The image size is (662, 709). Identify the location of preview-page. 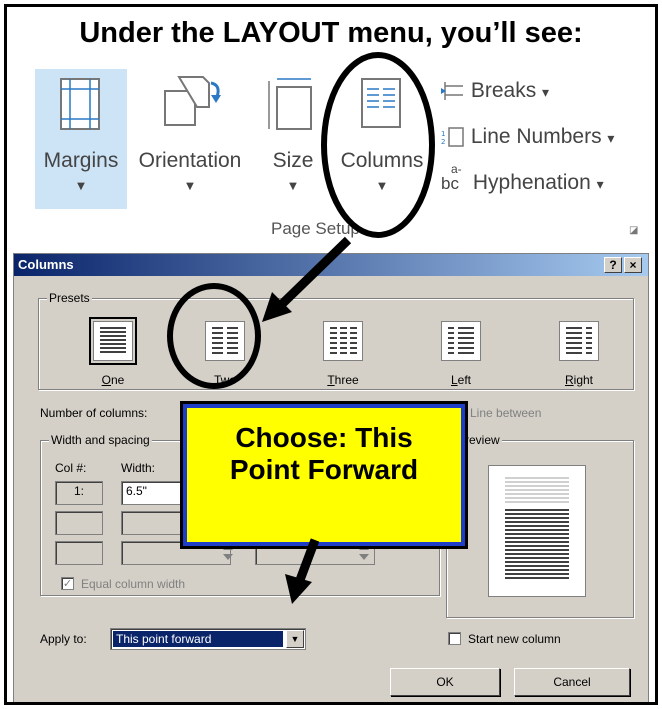
(537, 531).